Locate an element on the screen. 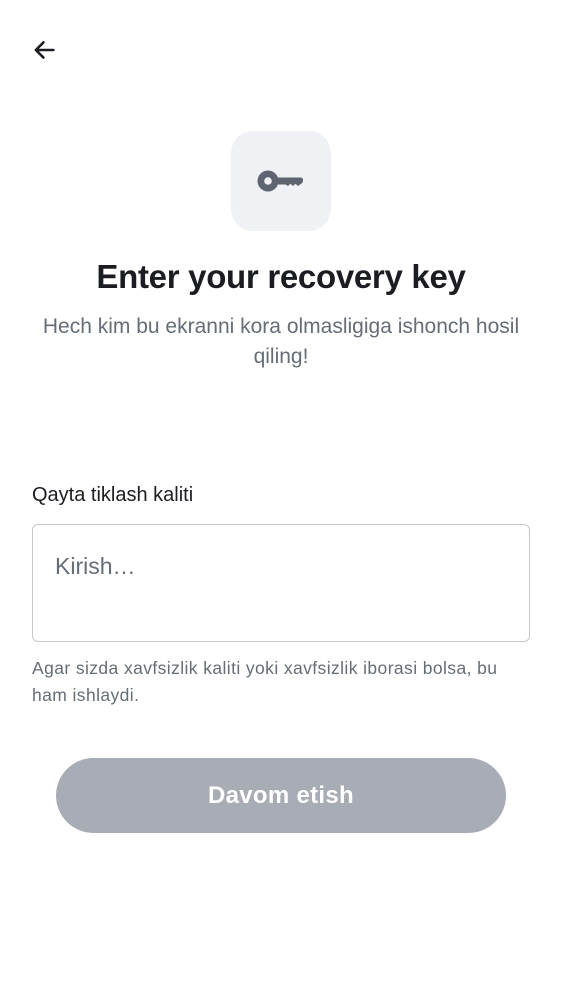  continue-button: Davom etish is located at coordinates (281, 795).